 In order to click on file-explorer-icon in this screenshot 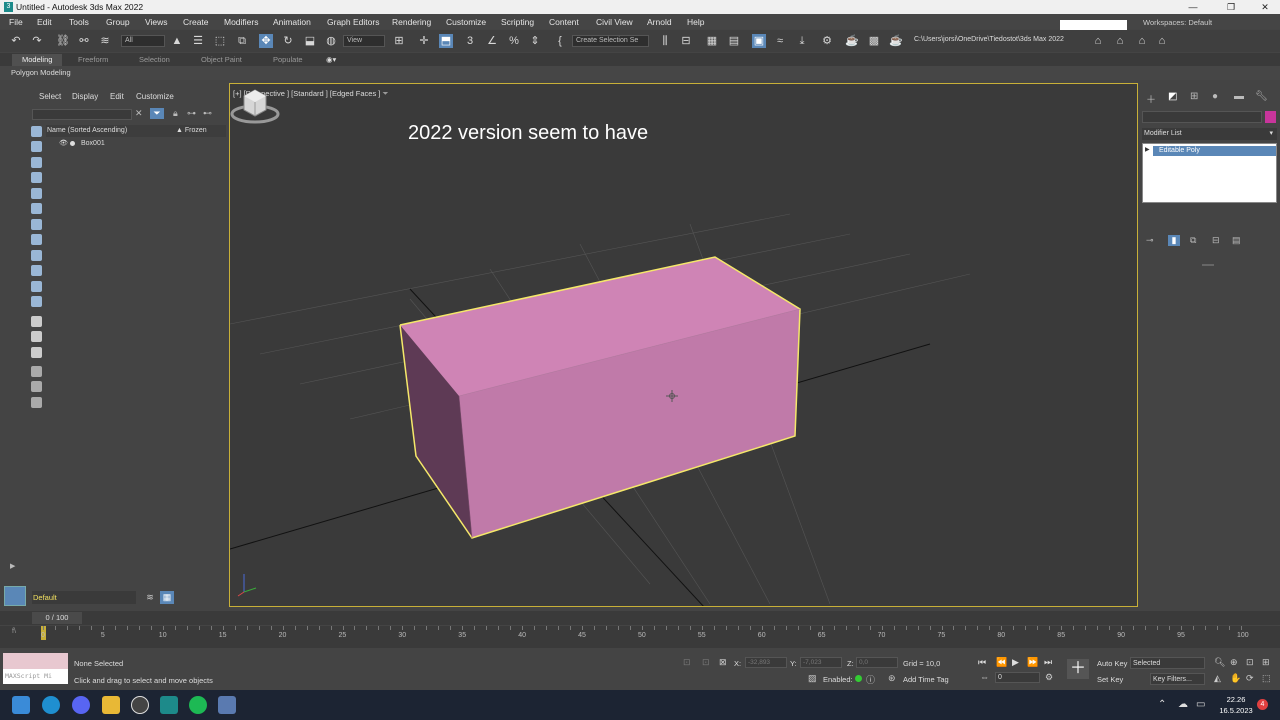, I will do `click(111, 705)`.